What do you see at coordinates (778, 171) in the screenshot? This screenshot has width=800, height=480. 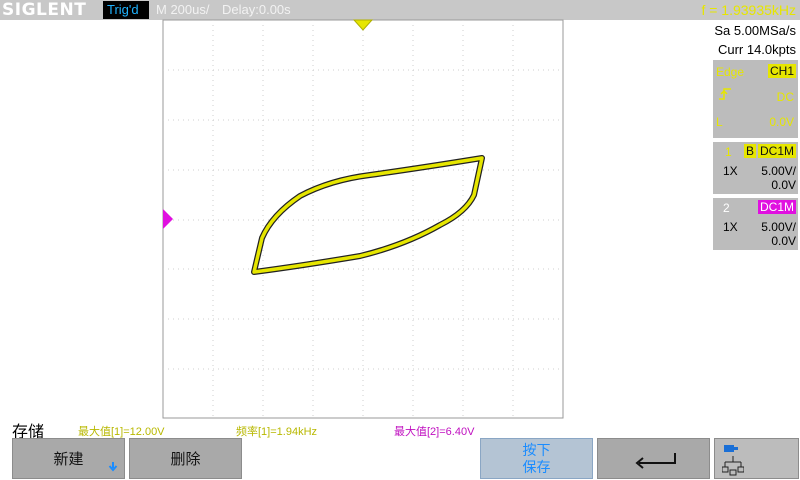 I see `ch1-scale: 5.00V/` at bounding box center [778, 171].